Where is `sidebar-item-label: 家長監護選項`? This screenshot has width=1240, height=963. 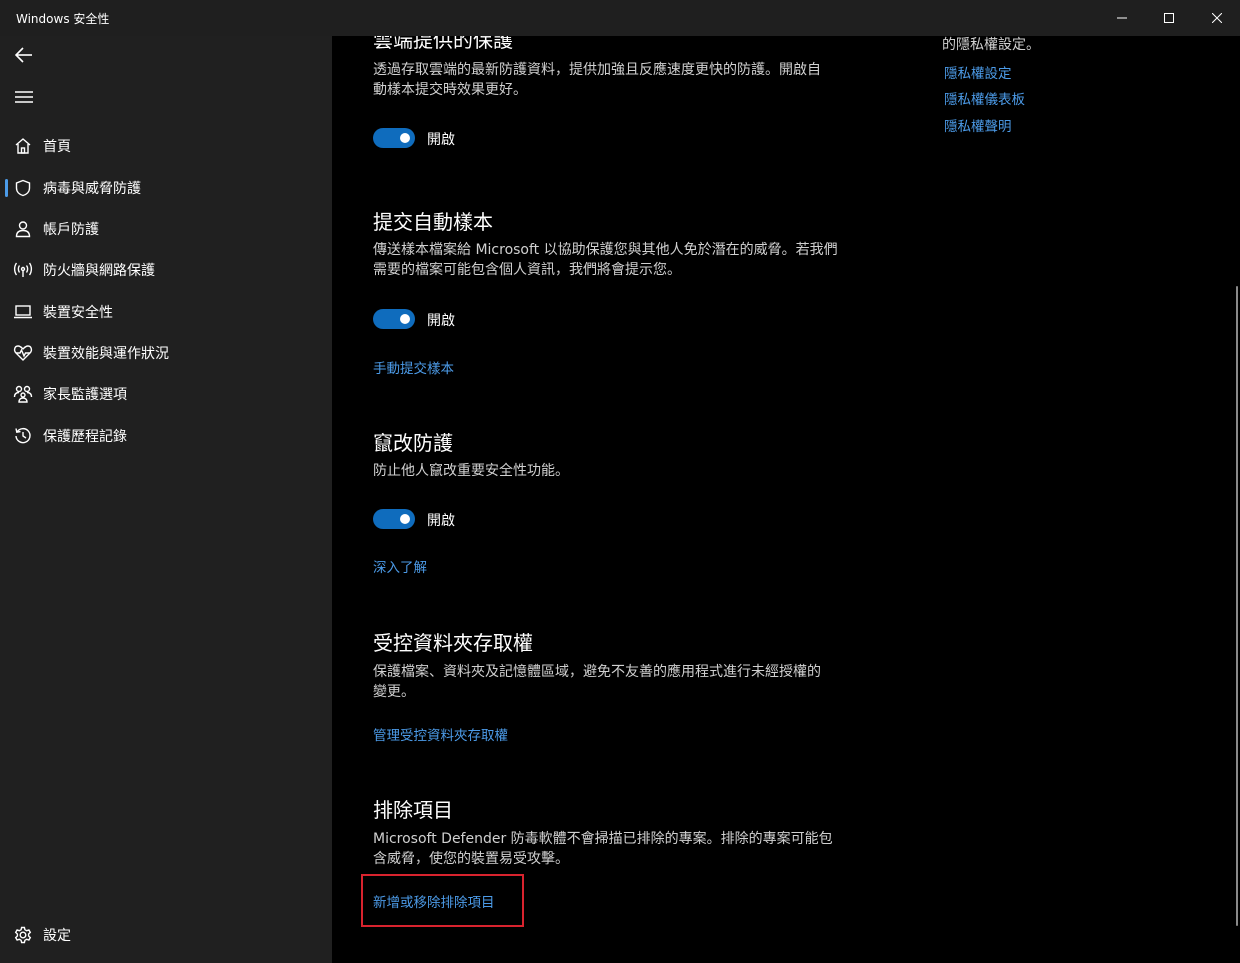
sidebar-item-label: 家長監護選項 is located at coordinates (85, 395).